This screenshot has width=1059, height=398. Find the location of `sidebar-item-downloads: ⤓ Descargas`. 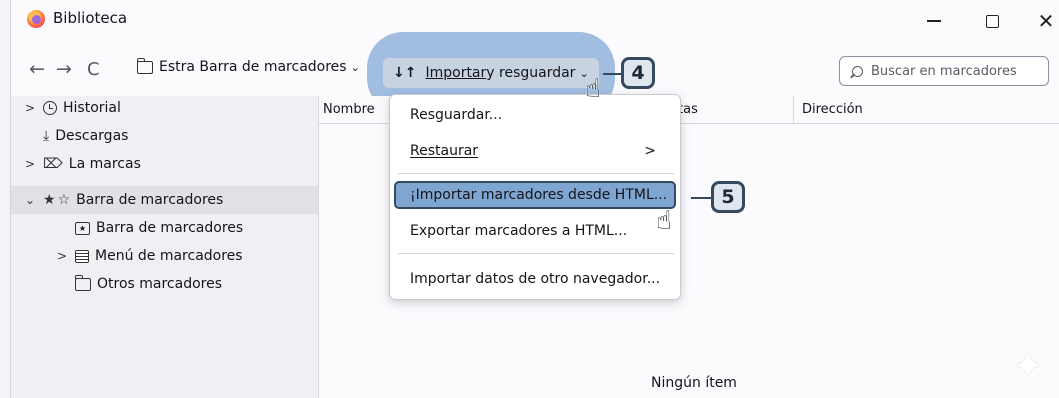

sidebar-item-downloads: ⤓ Descargas is located at coordinates (75, 136).